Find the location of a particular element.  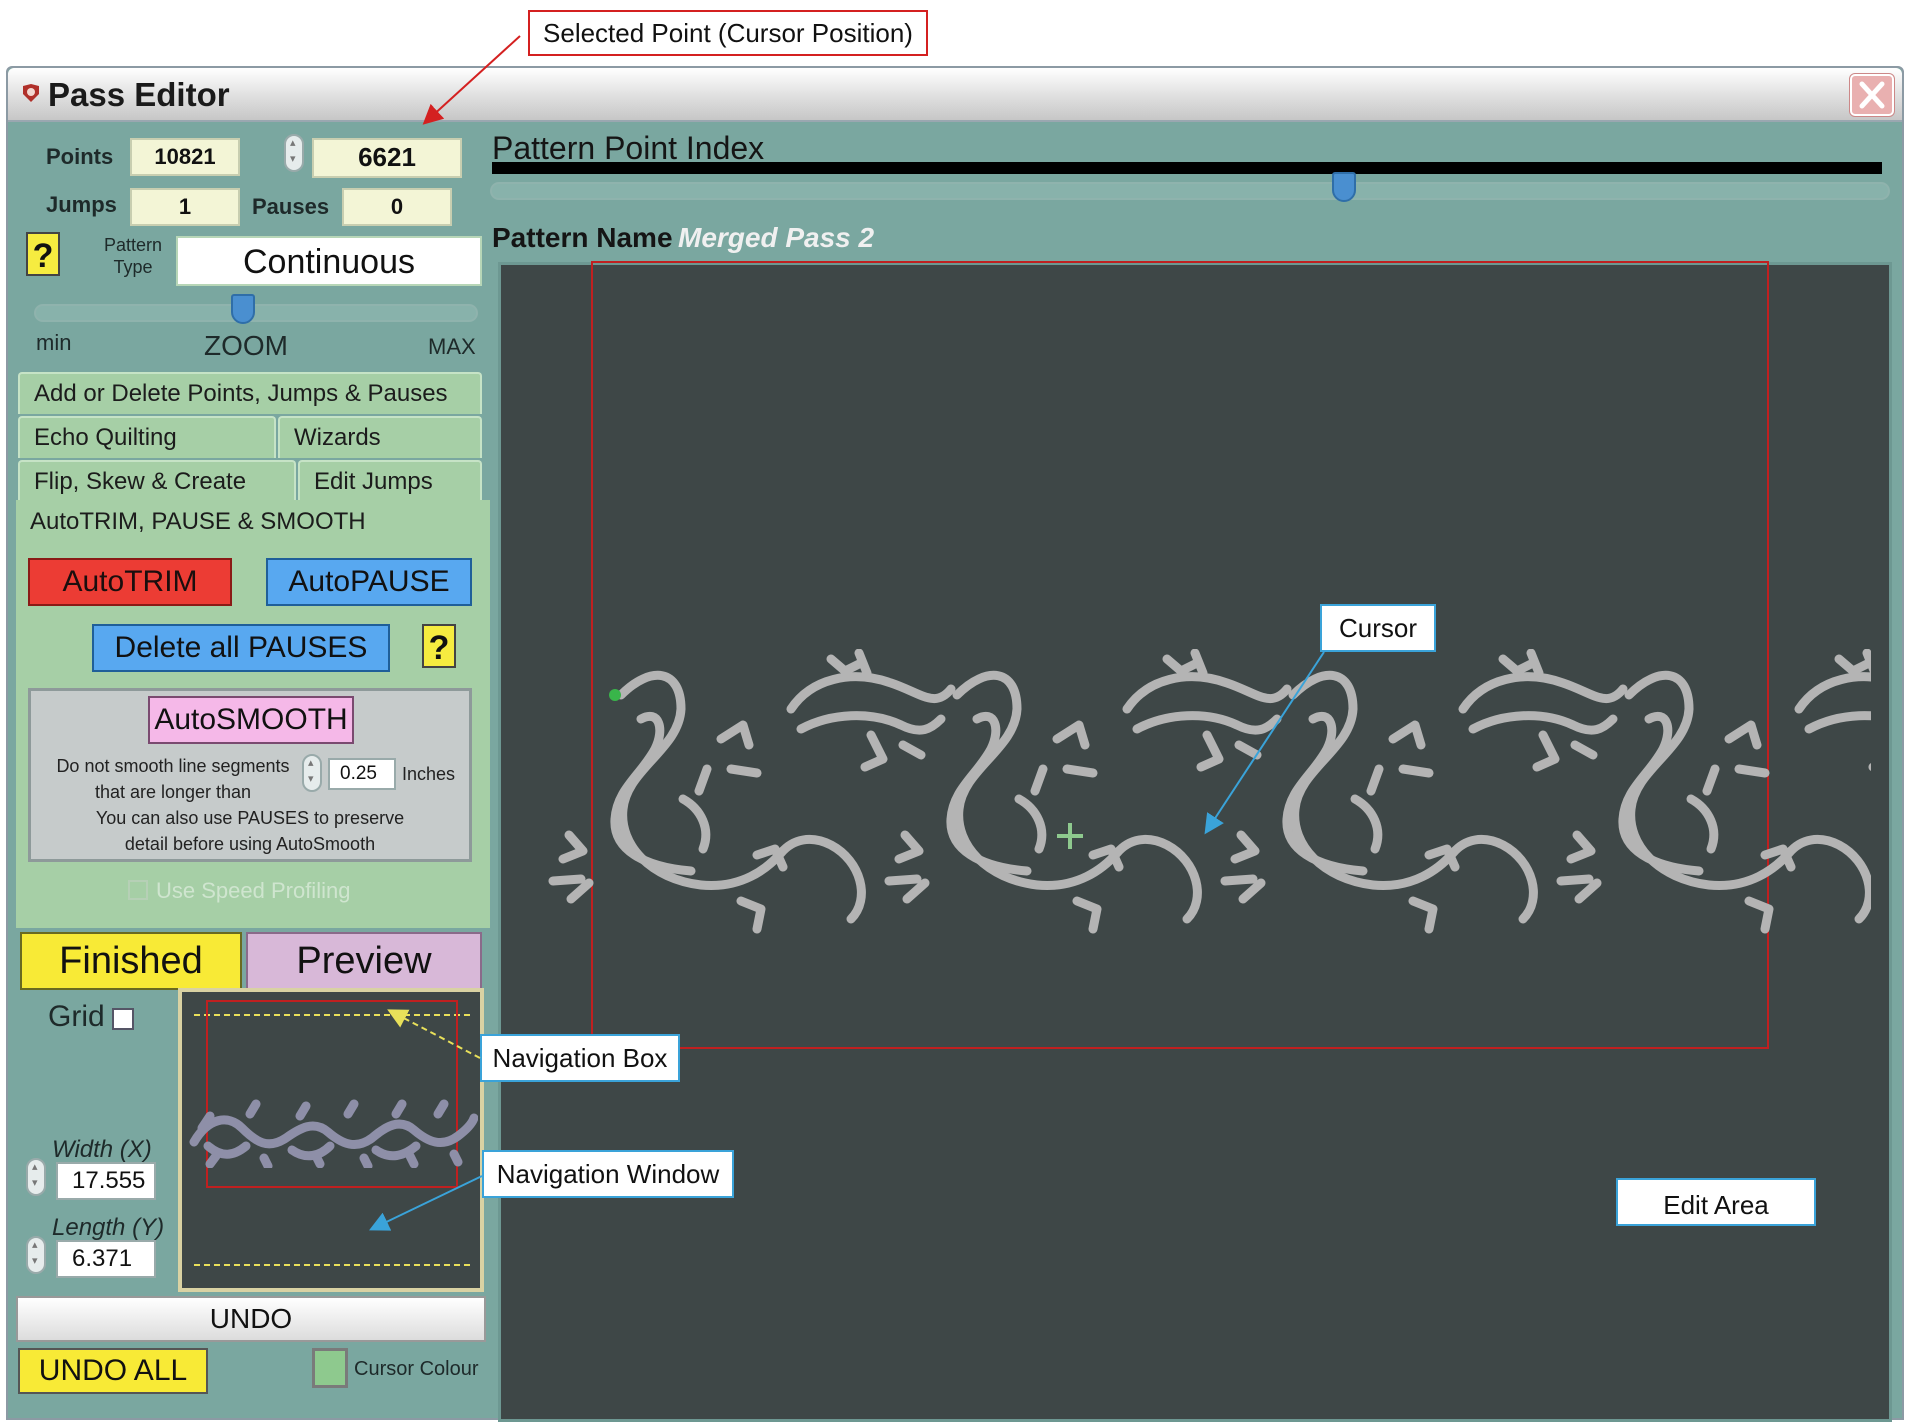

speed-profiling-label: Use Speed Profiling is located at coordinates (253, 890).